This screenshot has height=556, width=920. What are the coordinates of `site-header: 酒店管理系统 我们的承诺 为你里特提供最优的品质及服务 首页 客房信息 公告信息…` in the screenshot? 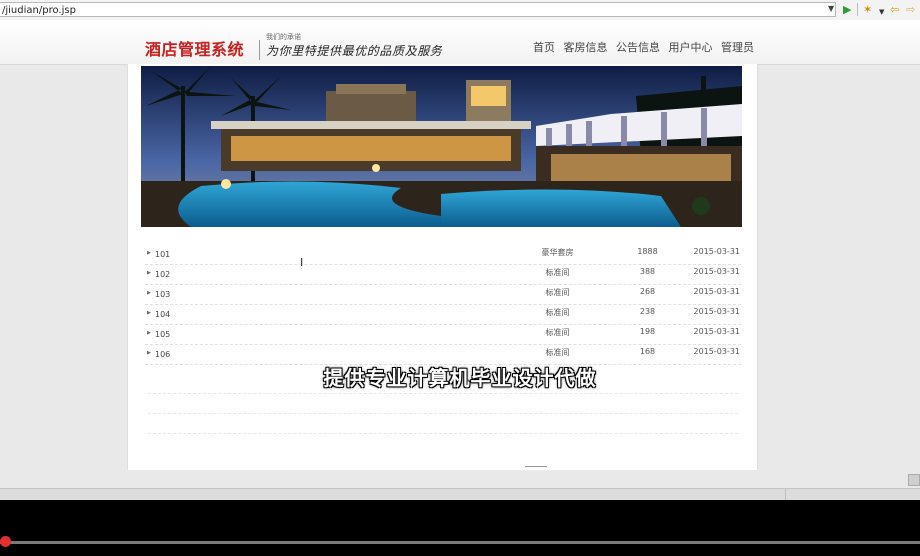 It's located at (460, 42).